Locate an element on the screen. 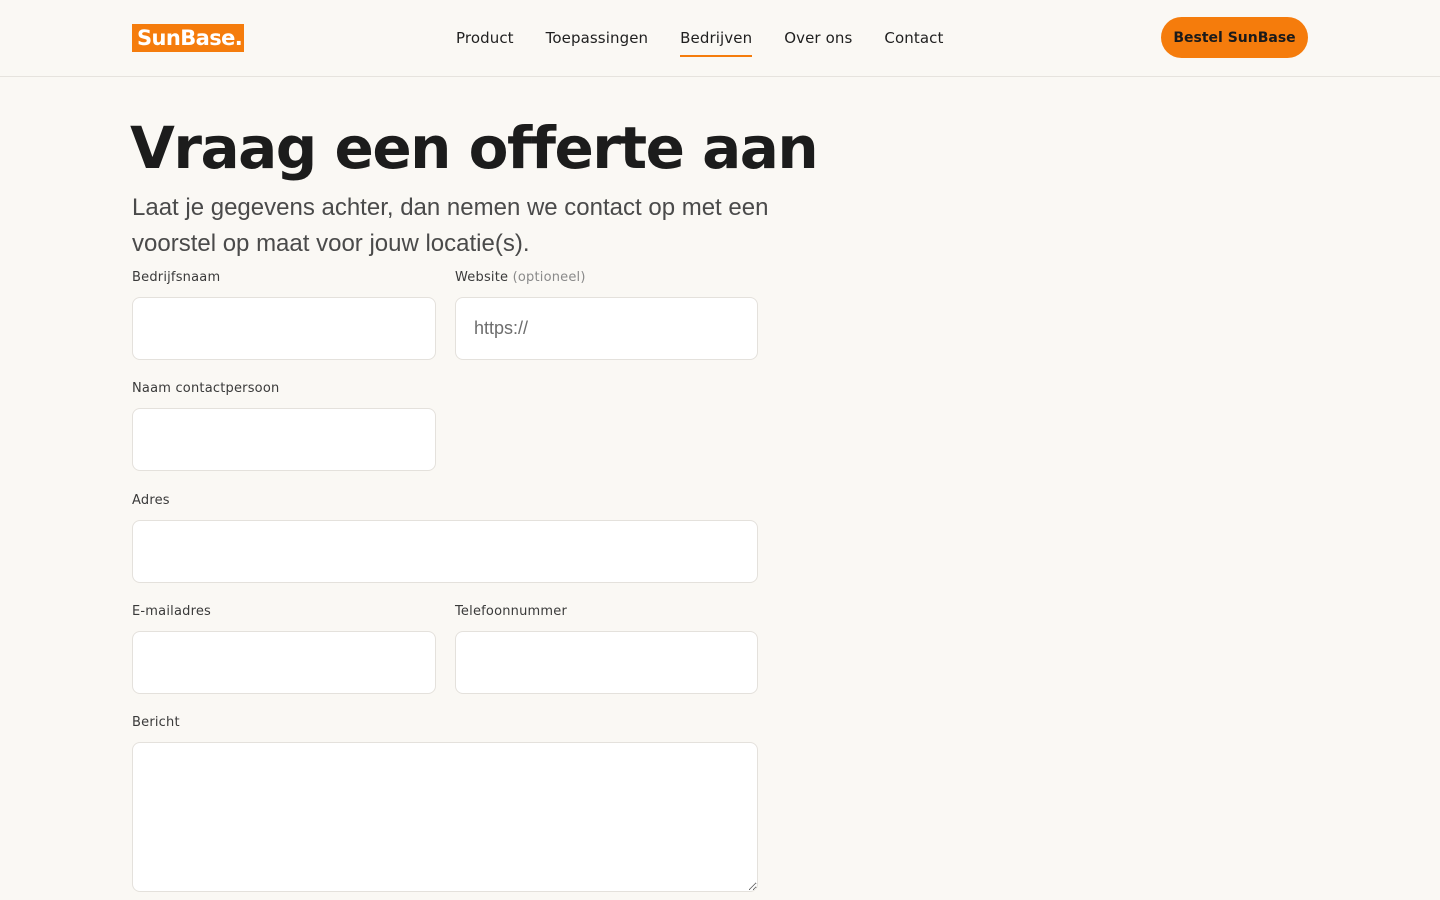 The width and height of the screenshot is (1440, 900). nav-item-toepassingen: Toepassingen is located at coordinates (597, 38).